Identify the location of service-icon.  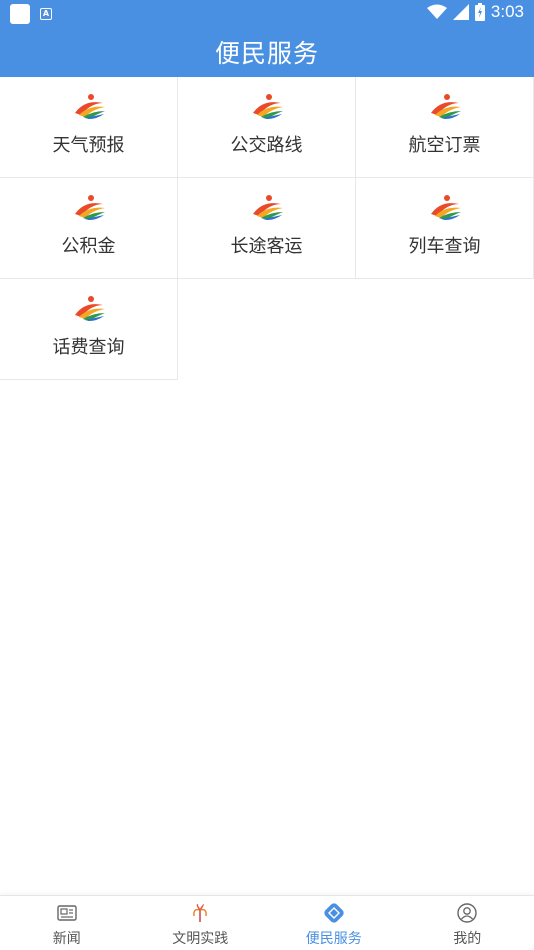
(334, 913).